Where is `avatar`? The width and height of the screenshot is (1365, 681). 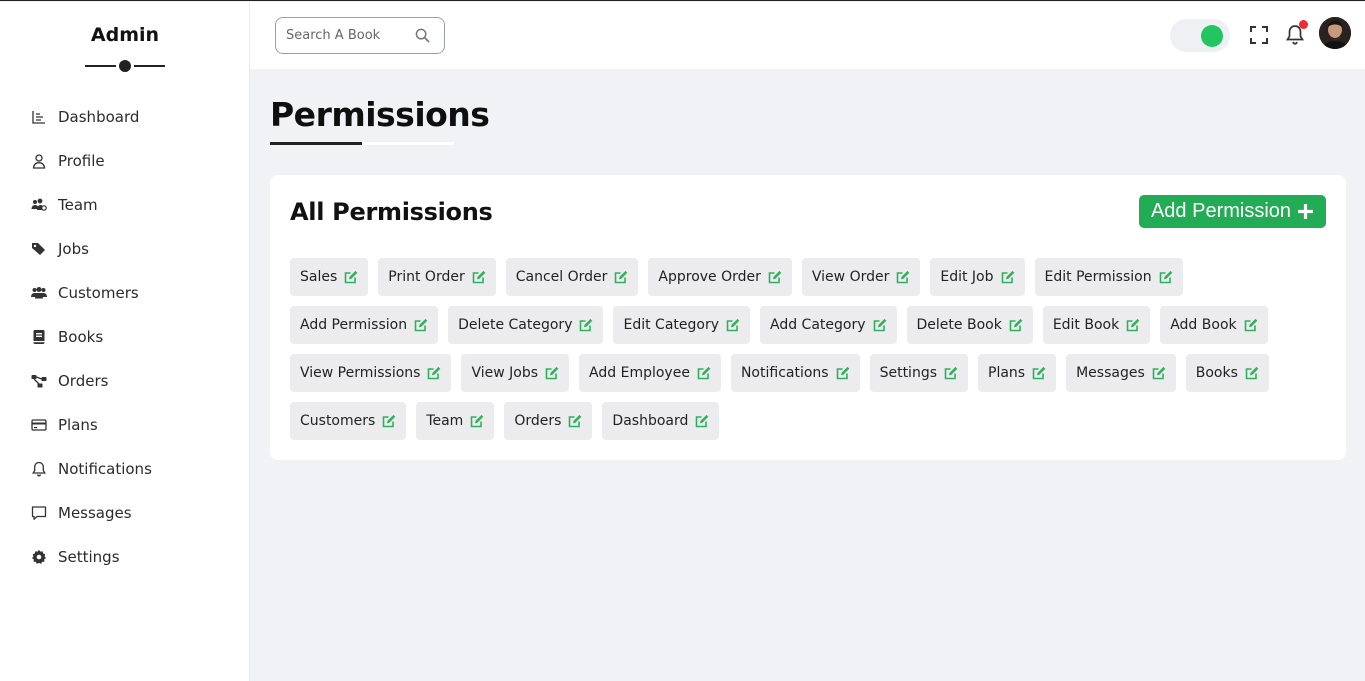 avatar is located at coordinates (1335, 33).